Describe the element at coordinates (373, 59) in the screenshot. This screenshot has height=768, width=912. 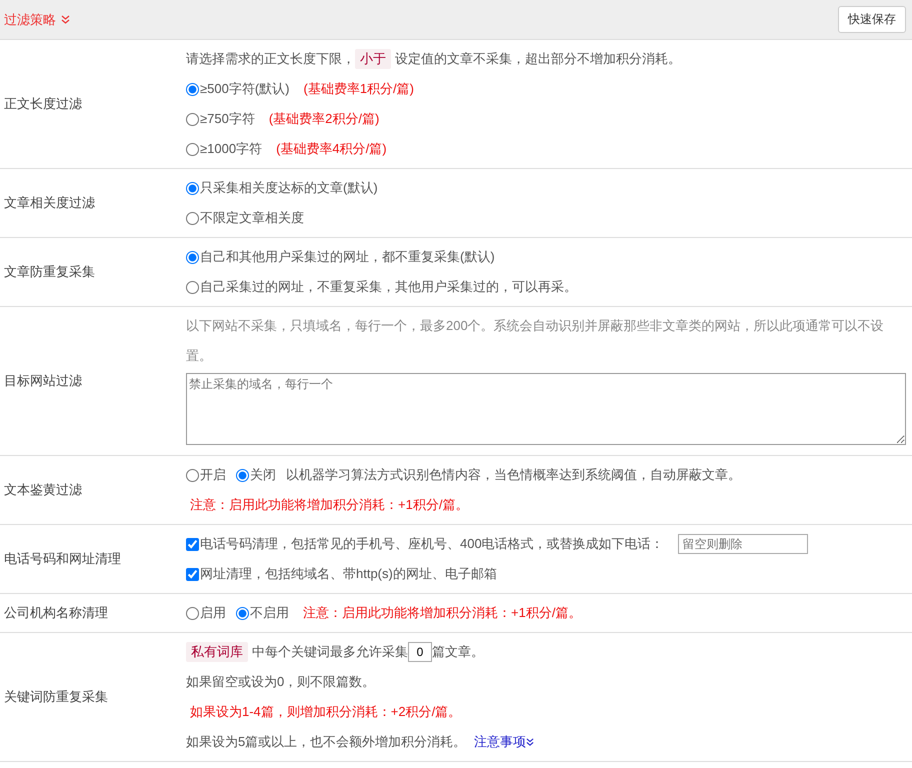
I see `highlight-tag: 小于` at that location.